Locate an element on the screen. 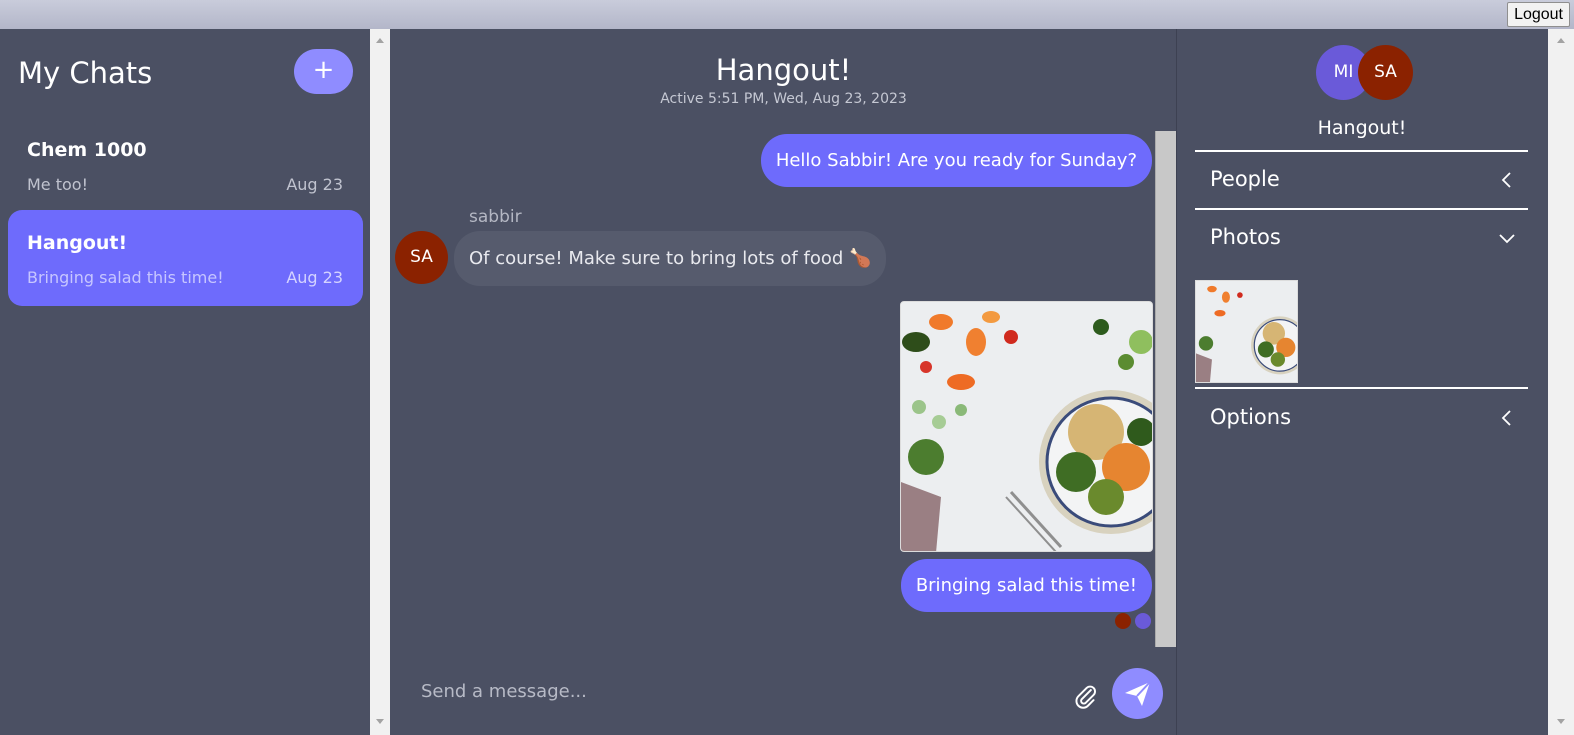 The width and height of the screenshot is (1574, 735). chat-name: Chem 1000 is located at coordinates (87, 150).